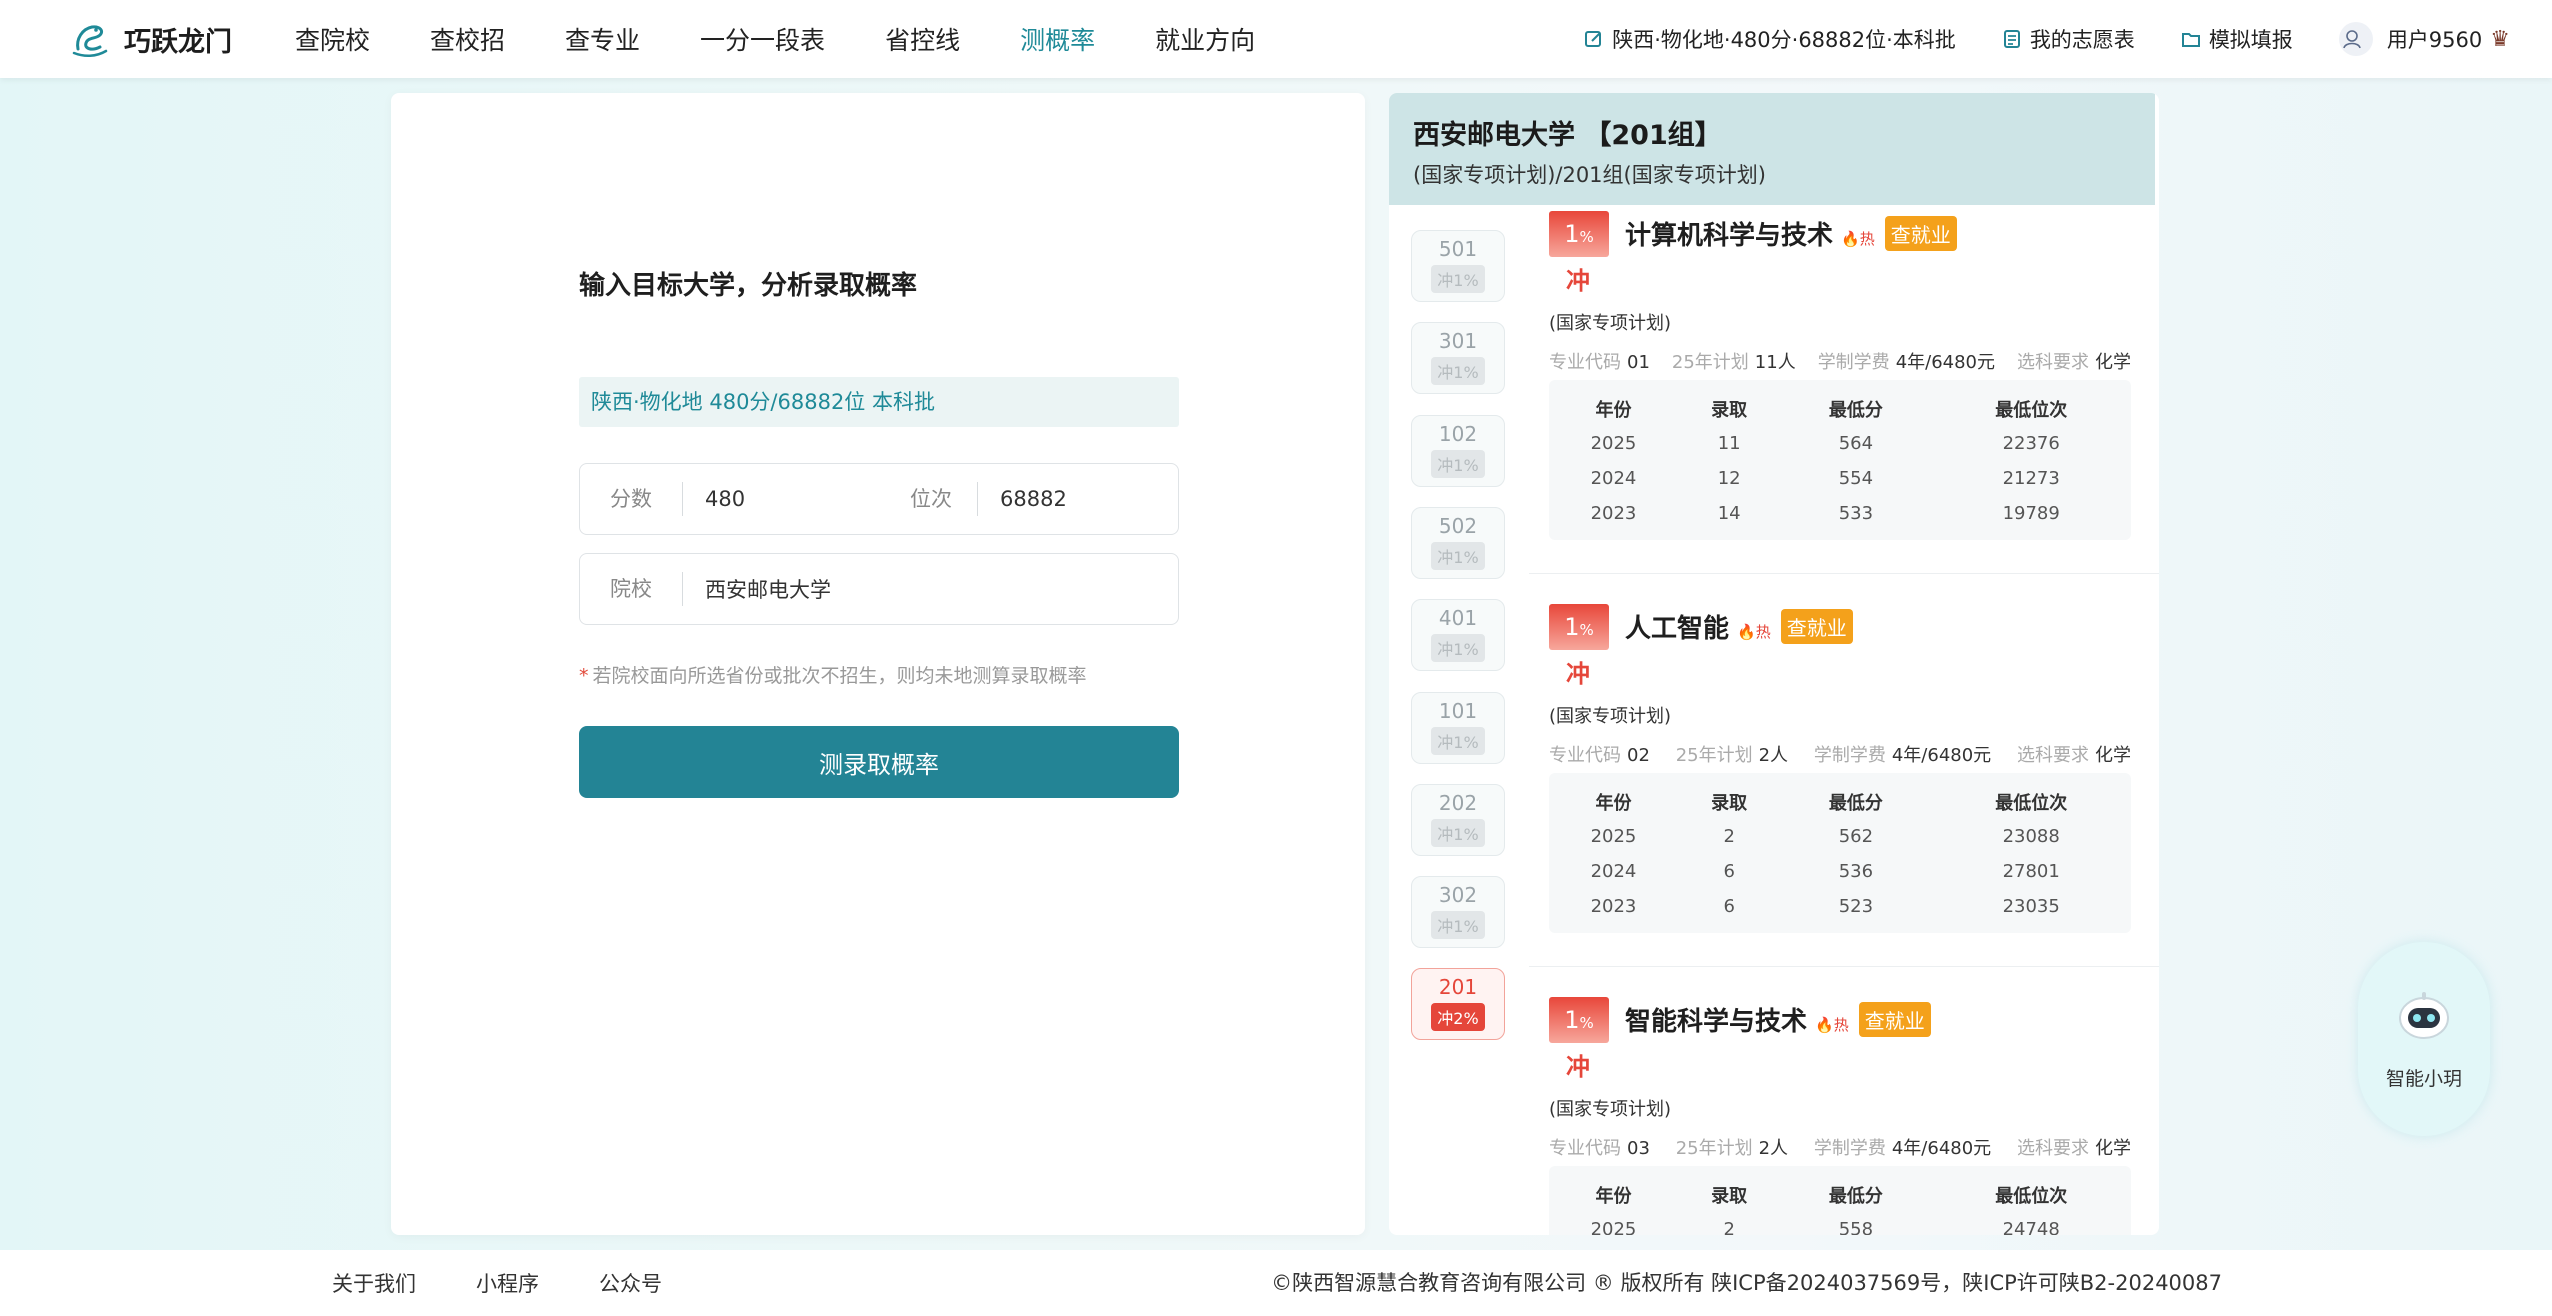 The height and width of the screenshot is (1316, 2552). I want to click on wishlist-link: 我的志愿表, so click(2068, 39).